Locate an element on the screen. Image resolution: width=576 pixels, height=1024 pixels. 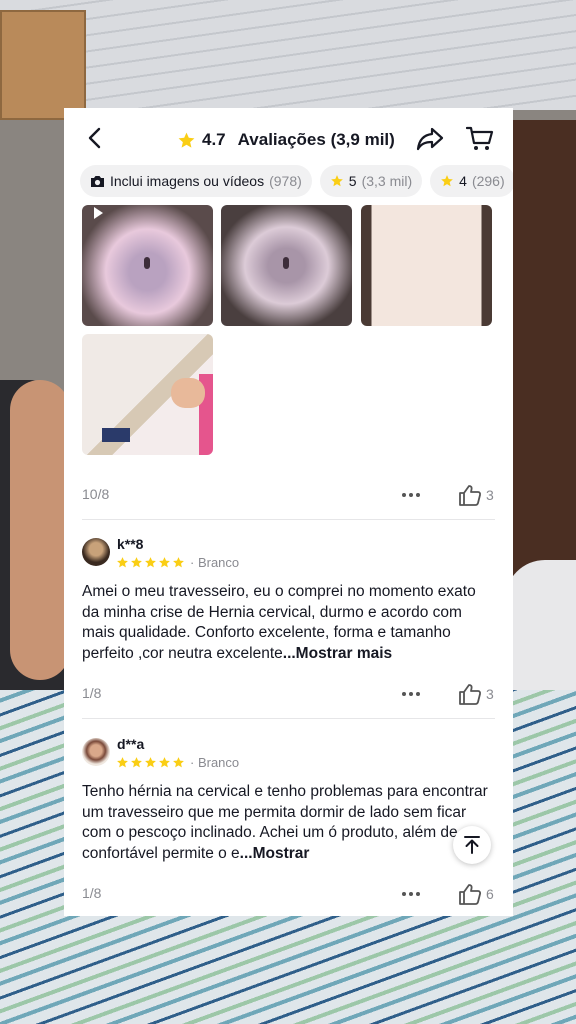
rating-value: 4.7 is located at coordinates (214, 139).